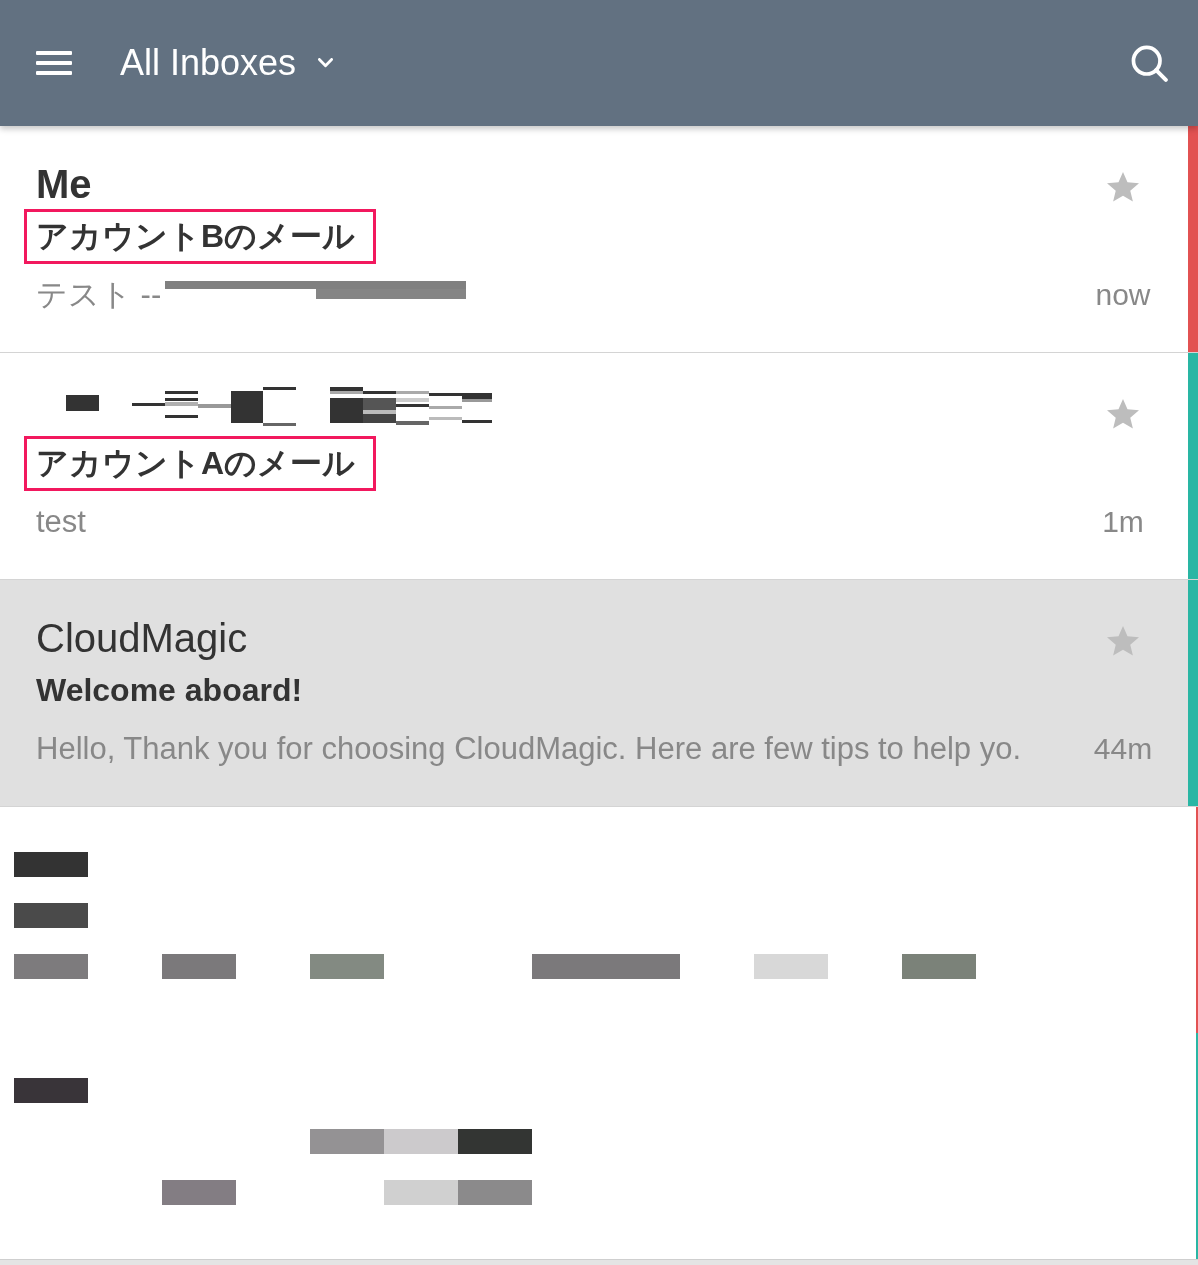  What do you see at coordinates (227, 63) in the screenshot?
I see `inbox-dropdown: All Inboxes` at bounding box center [227, 63].